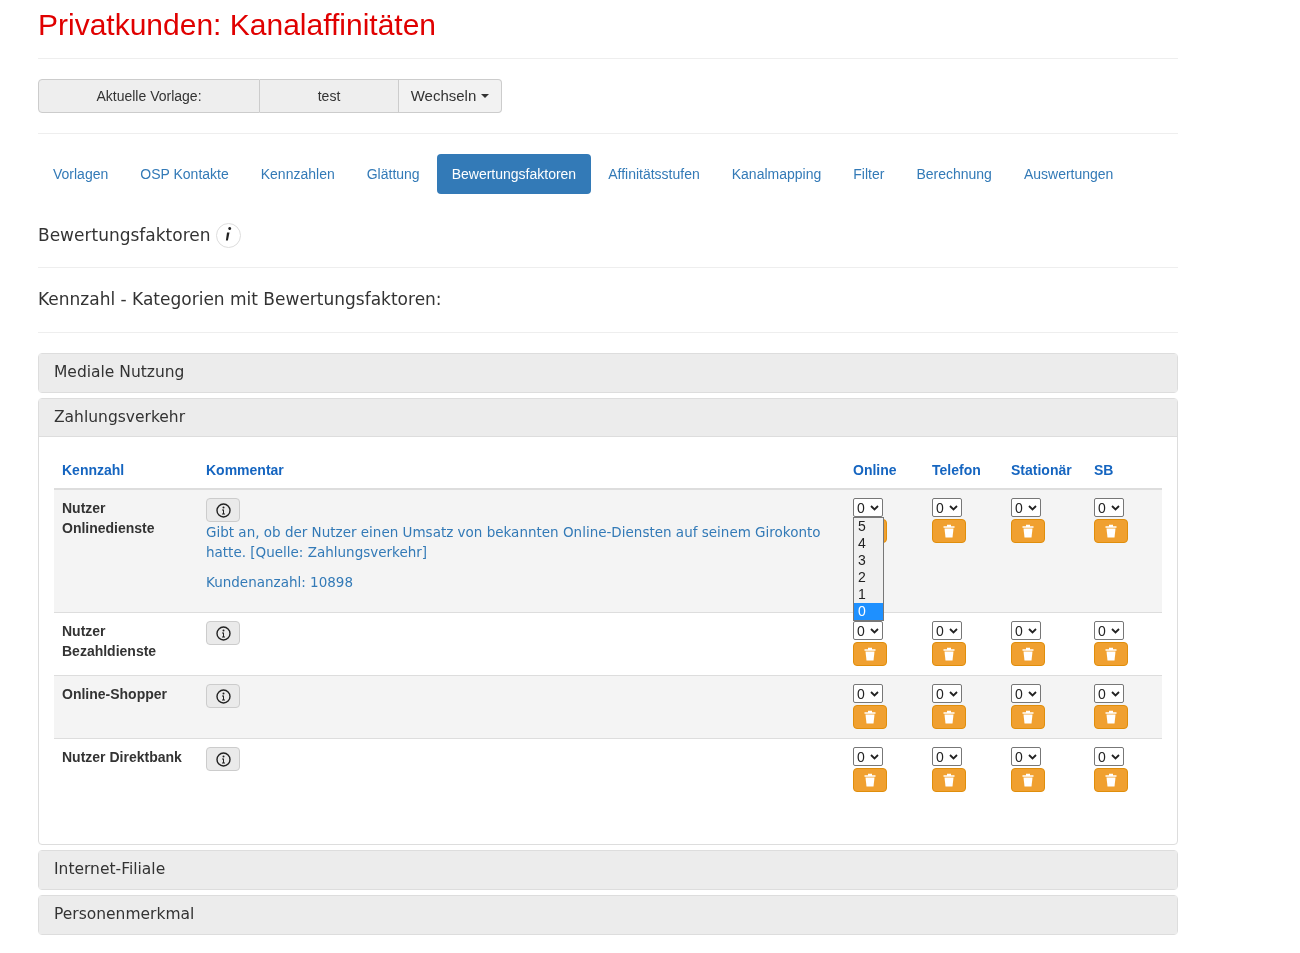 The image size is (1300, 953). I want to click on switch-button: Wechseln, so click(450, 96).